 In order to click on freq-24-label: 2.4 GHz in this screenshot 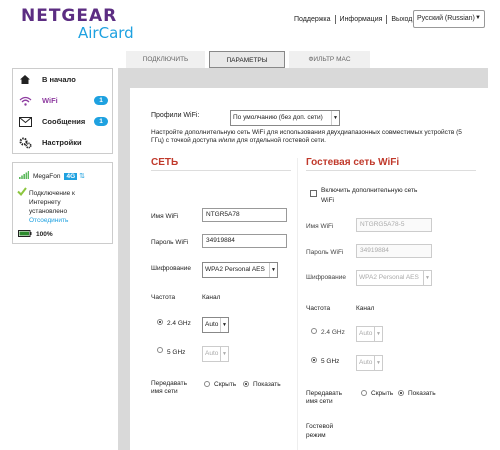, I will do `click(179, 323)`.